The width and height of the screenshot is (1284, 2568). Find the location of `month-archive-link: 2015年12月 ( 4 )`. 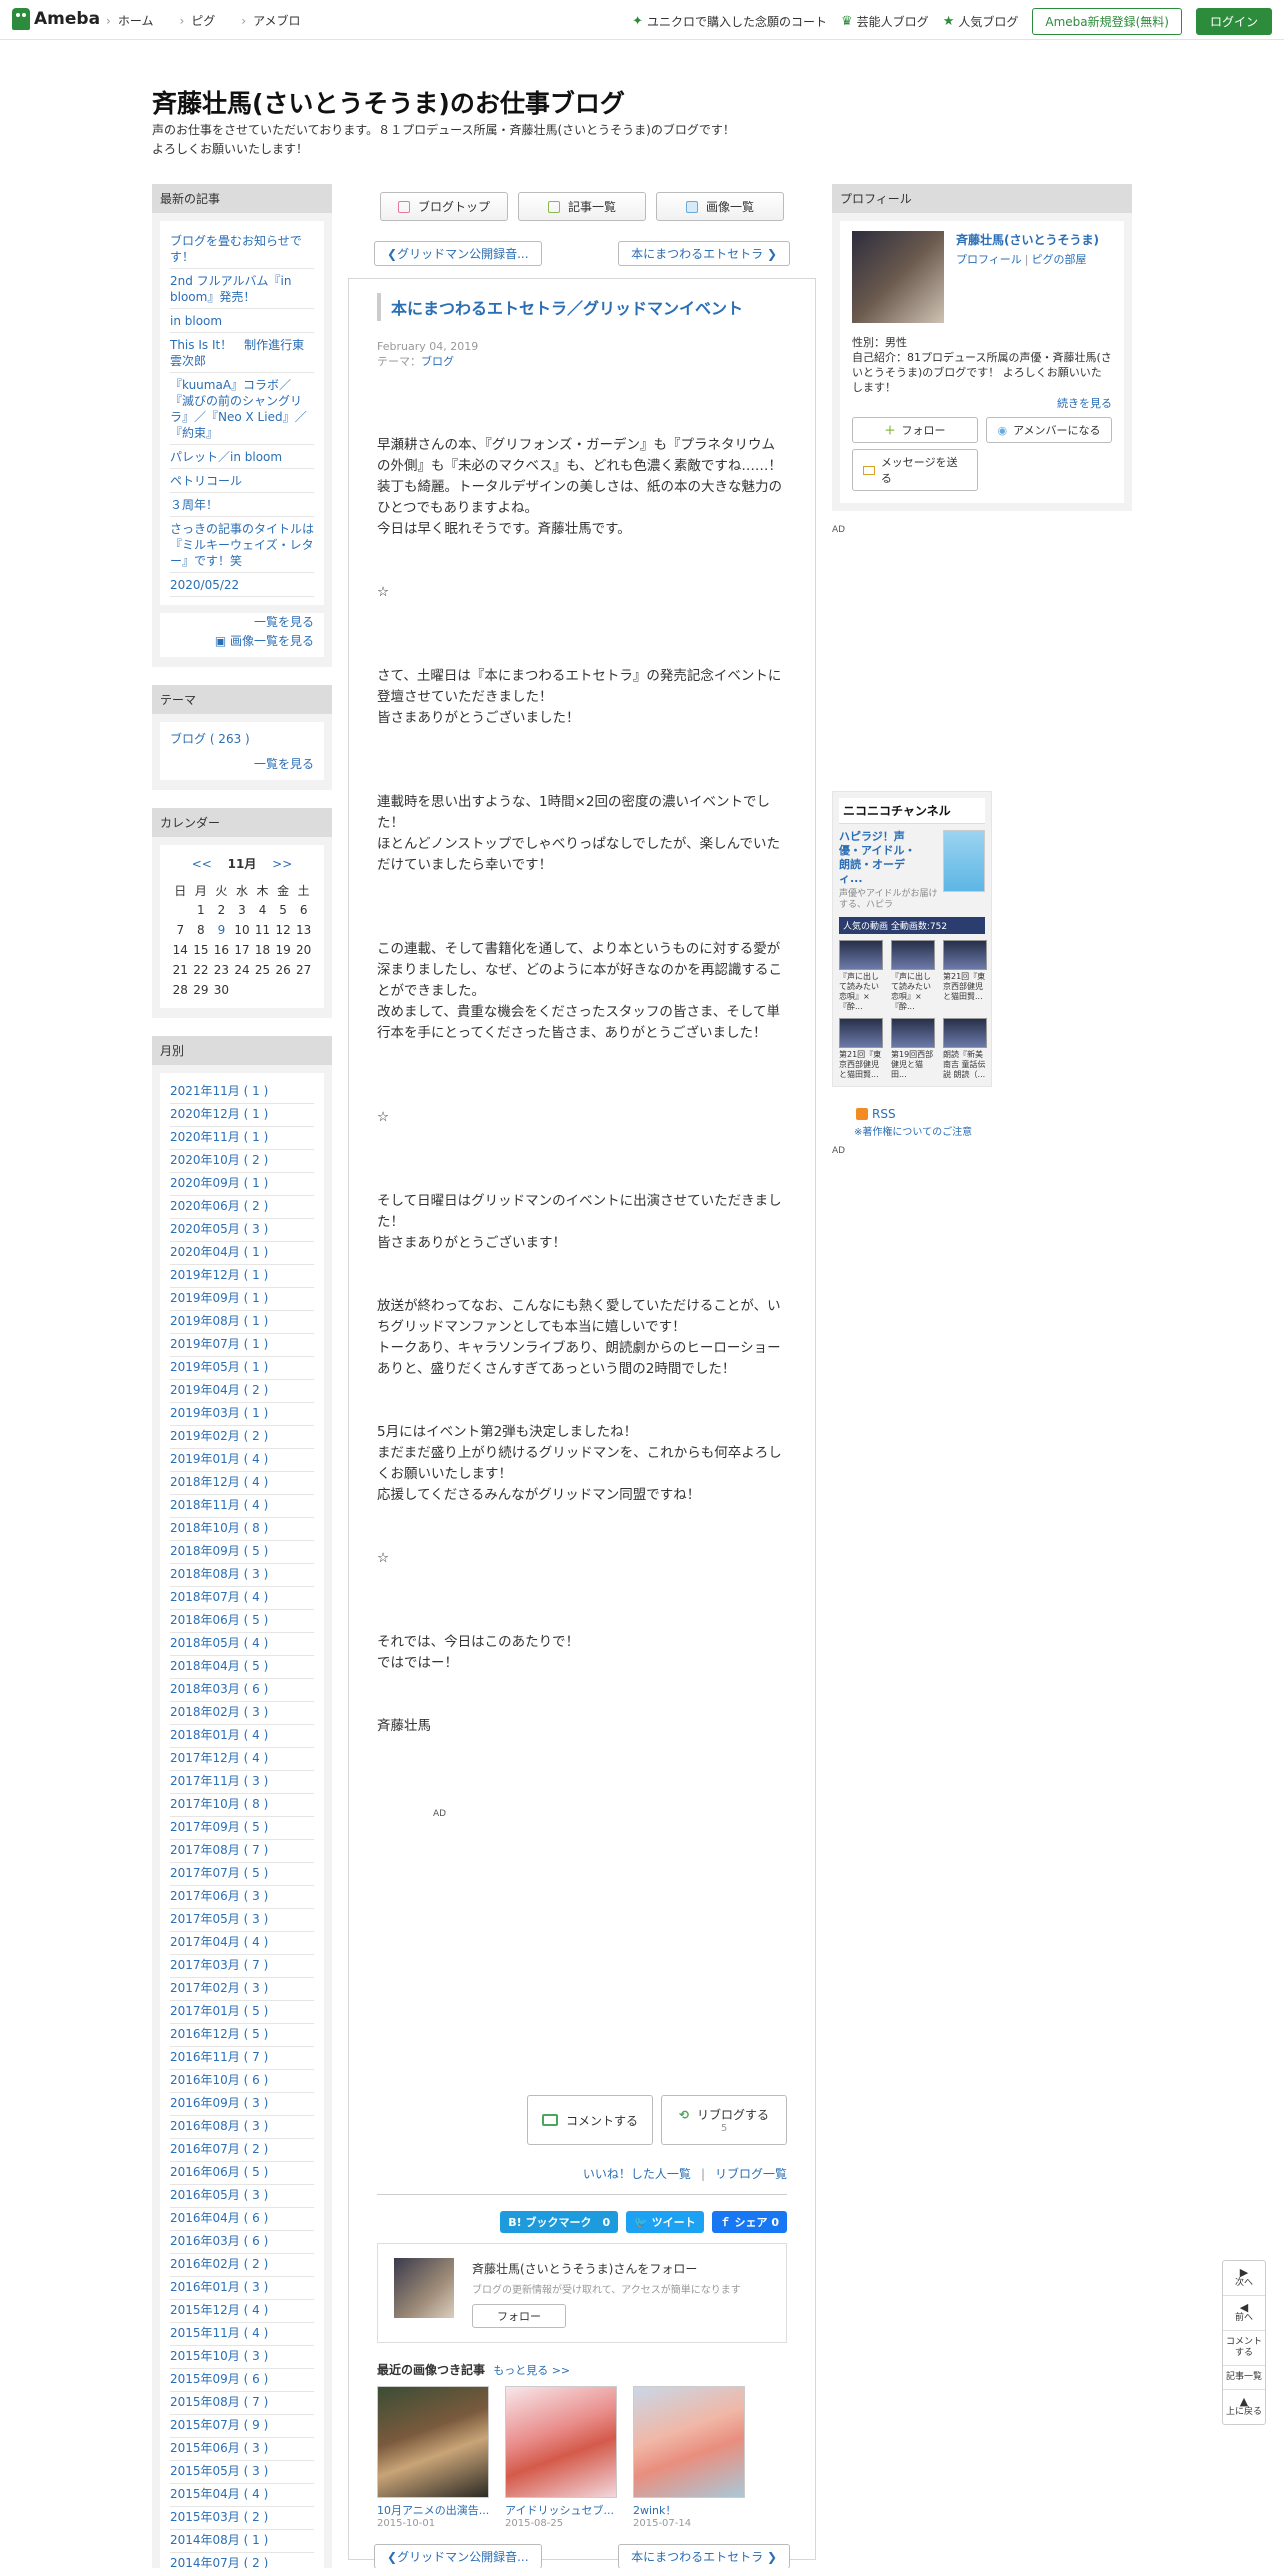

month-archive-link: 2015年12月 ( 4 ) is located at coordinates (242, 2311).